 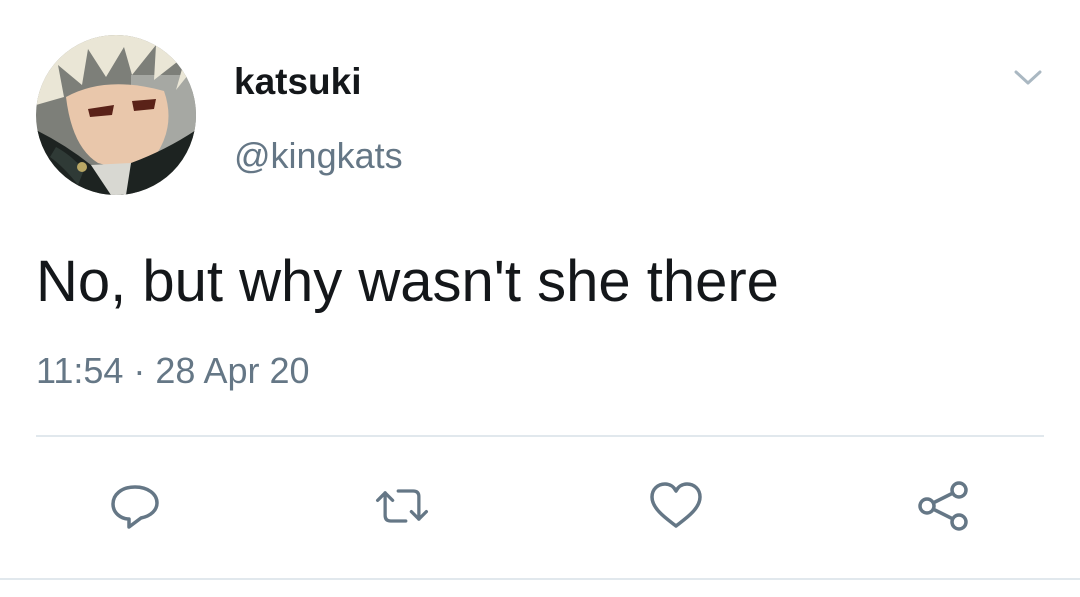 I want to click on retweet-icon, so click(x=402, y=506).